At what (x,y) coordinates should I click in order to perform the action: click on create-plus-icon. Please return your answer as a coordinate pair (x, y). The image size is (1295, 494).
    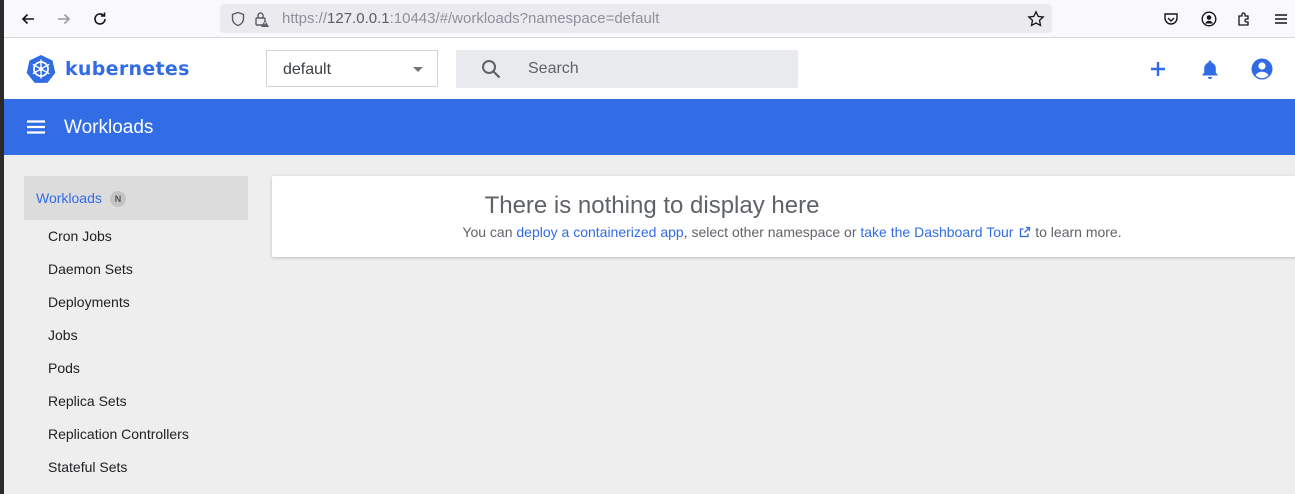
    Looking at the image, I should click on (1158, 69).